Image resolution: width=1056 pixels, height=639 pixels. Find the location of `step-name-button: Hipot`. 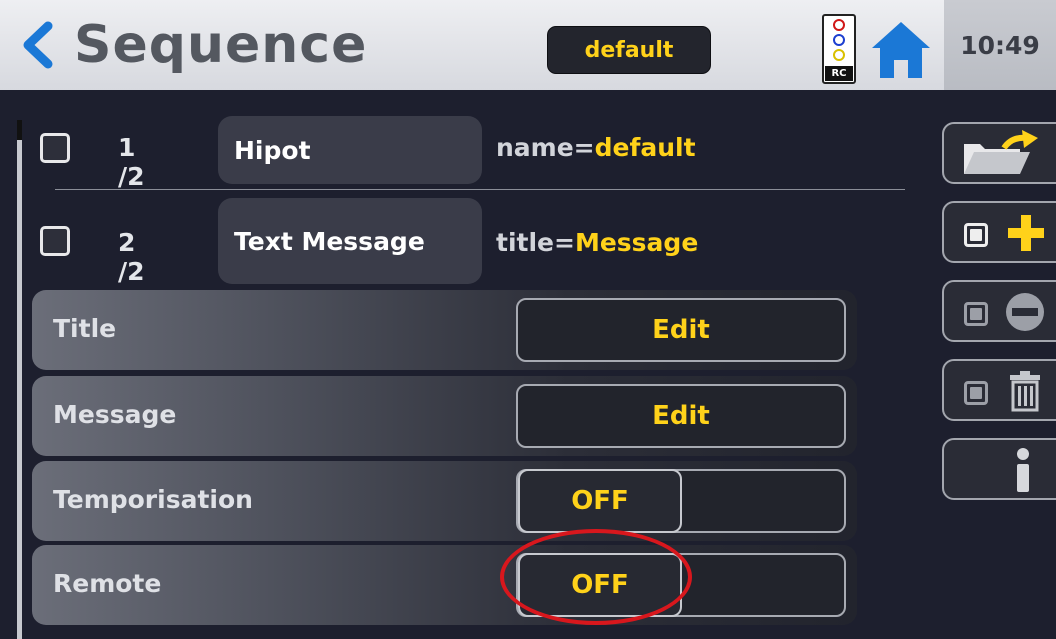

step-name-button: Hipot is located at coordinates (350, 150).